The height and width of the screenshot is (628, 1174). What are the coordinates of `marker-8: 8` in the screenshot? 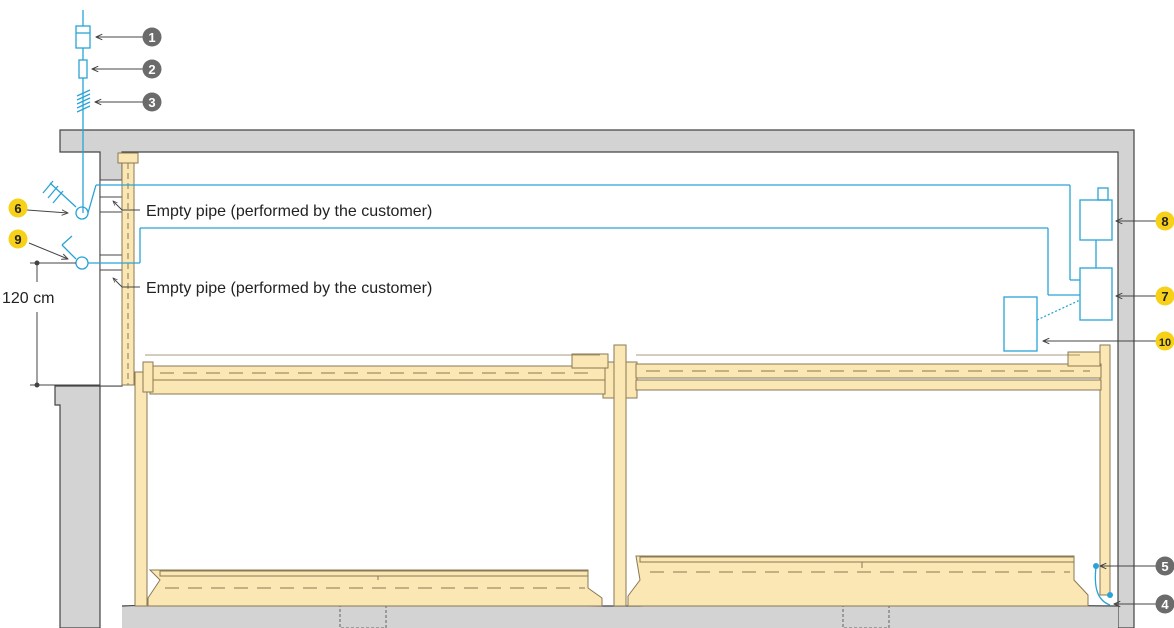 It's located at (1164, 221).